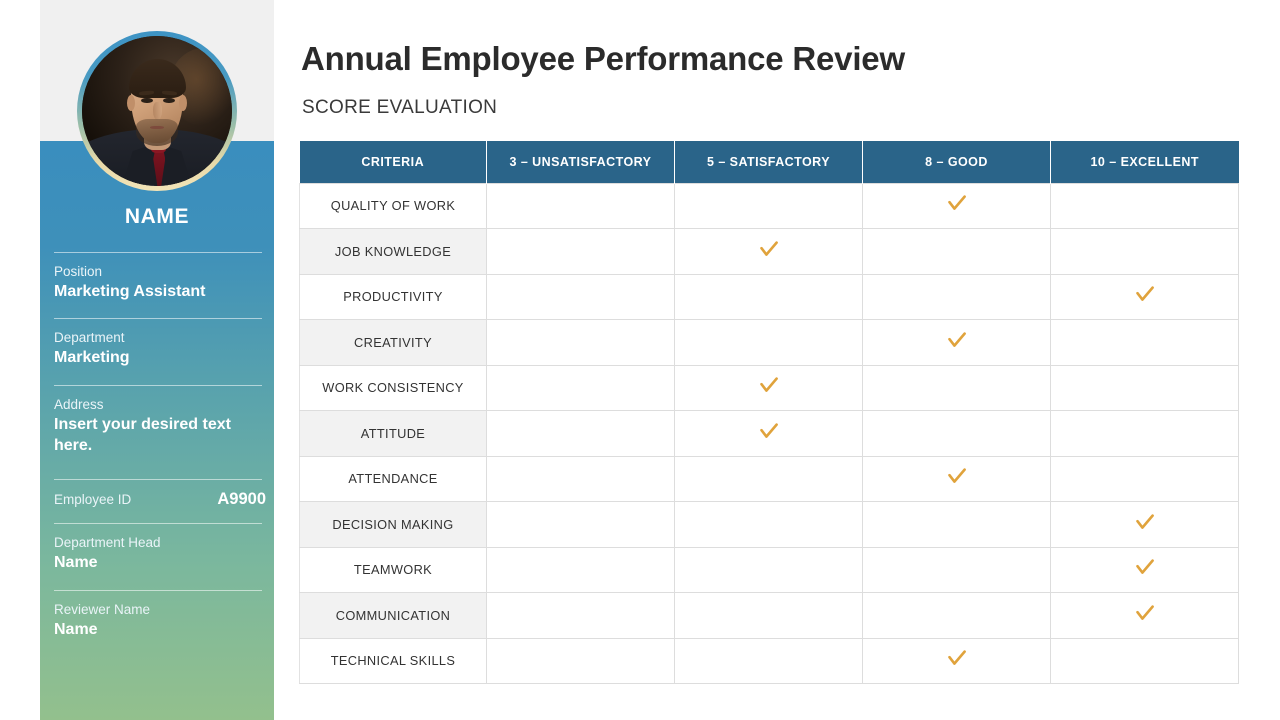  What do you see at coordinates (160, 553) in the screenshot?
I see `sidebar-field-department-head: Department Head Name` at bounding box center [160, 553].